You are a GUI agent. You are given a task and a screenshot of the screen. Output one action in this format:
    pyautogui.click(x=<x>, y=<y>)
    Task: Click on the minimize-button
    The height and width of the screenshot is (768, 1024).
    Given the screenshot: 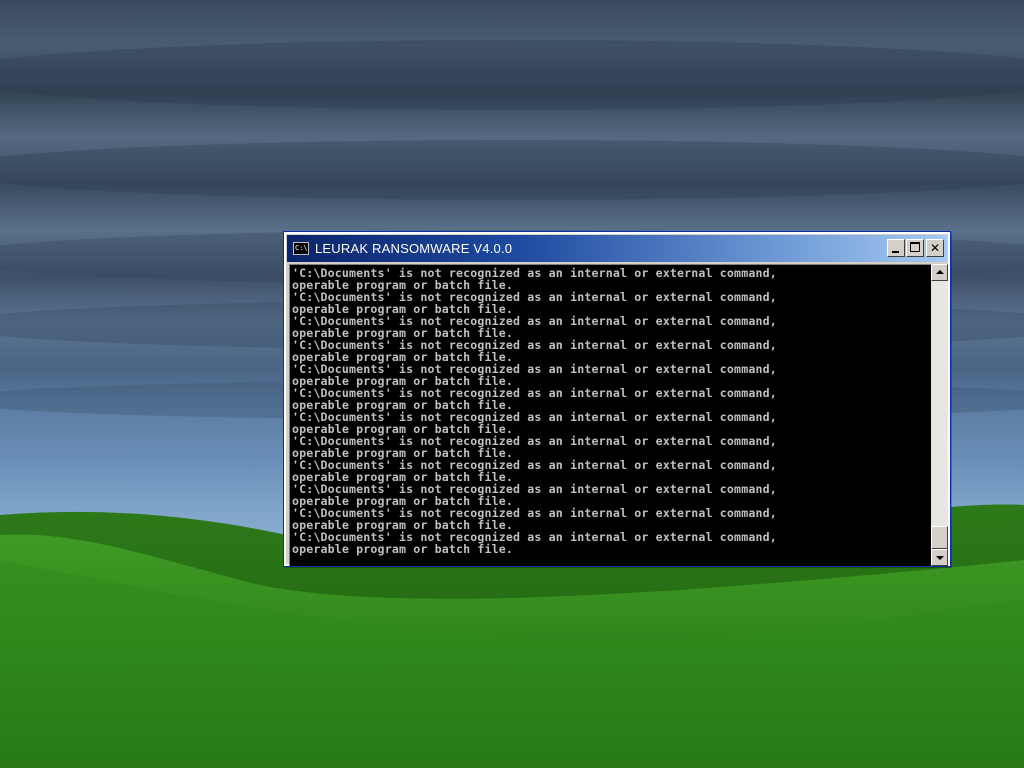 What is the action you would take?
    pyautogui.click(x=896, y=248)
    